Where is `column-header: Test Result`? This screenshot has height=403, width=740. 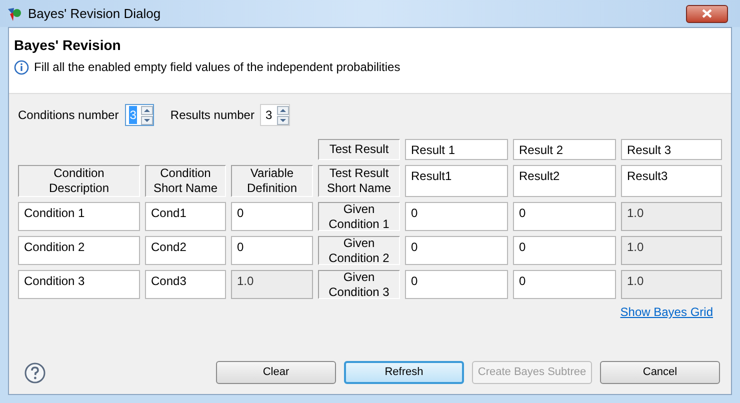
column-header: Test Result is located at coordinates (359, 149).